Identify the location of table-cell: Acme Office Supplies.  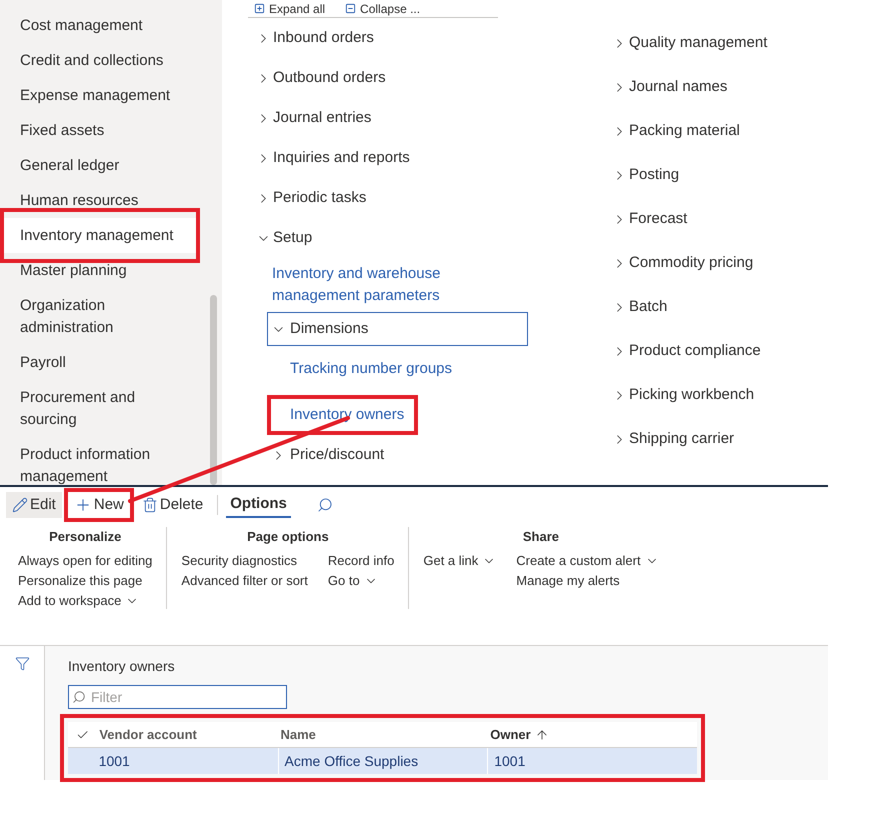
(383, 761).